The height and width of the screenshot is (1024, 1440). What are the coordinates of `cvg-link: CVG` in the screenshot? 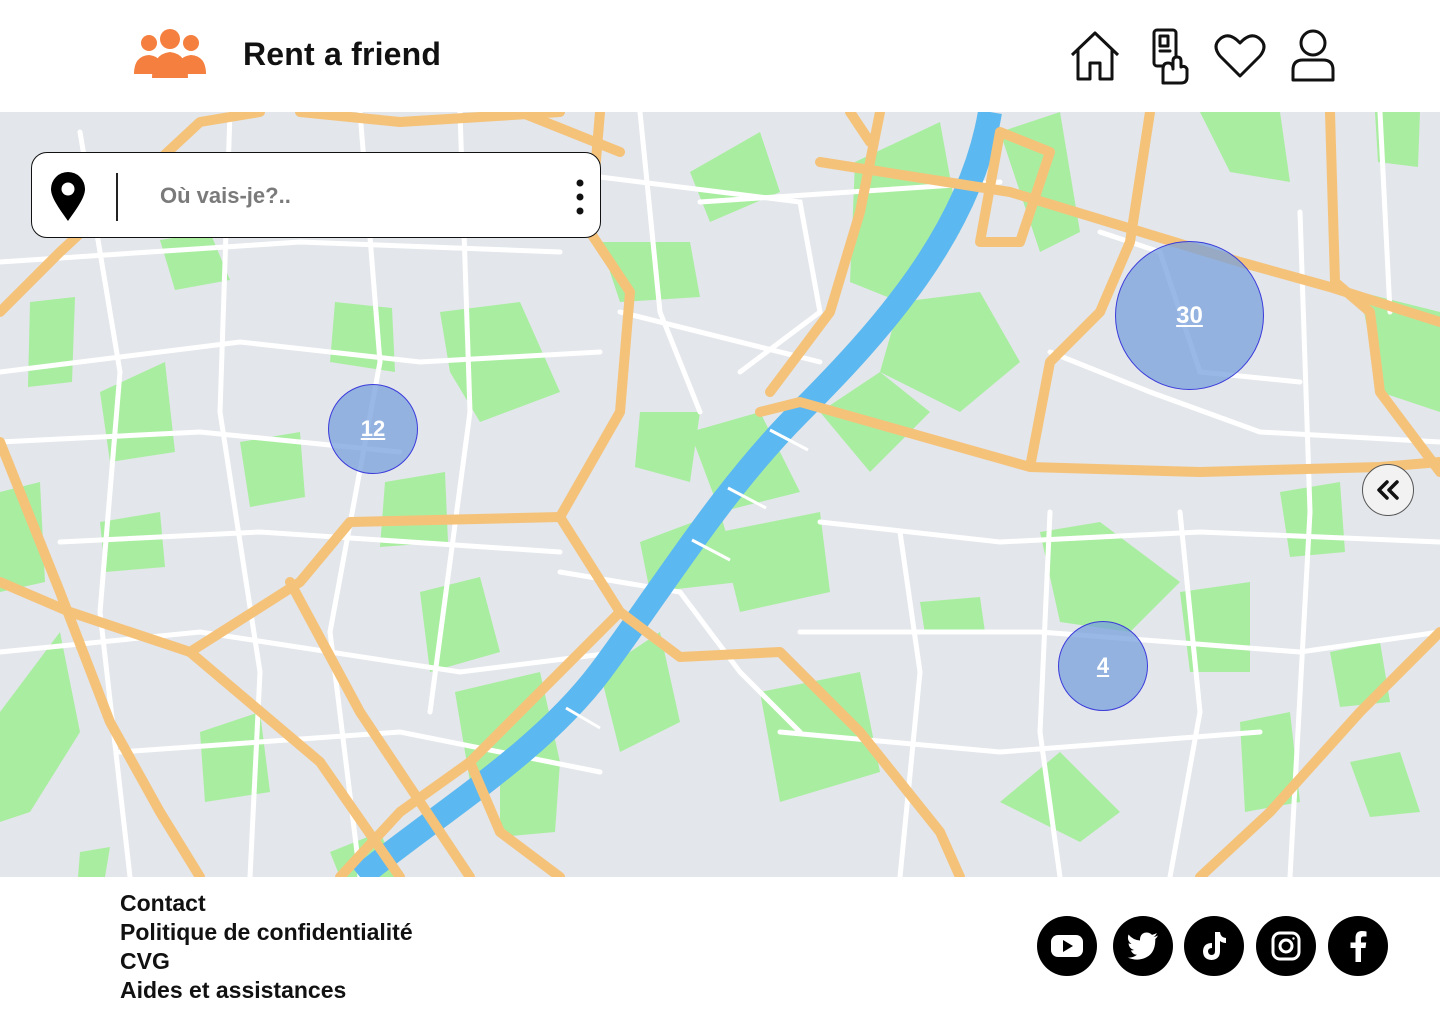 It's located at (266, 961).